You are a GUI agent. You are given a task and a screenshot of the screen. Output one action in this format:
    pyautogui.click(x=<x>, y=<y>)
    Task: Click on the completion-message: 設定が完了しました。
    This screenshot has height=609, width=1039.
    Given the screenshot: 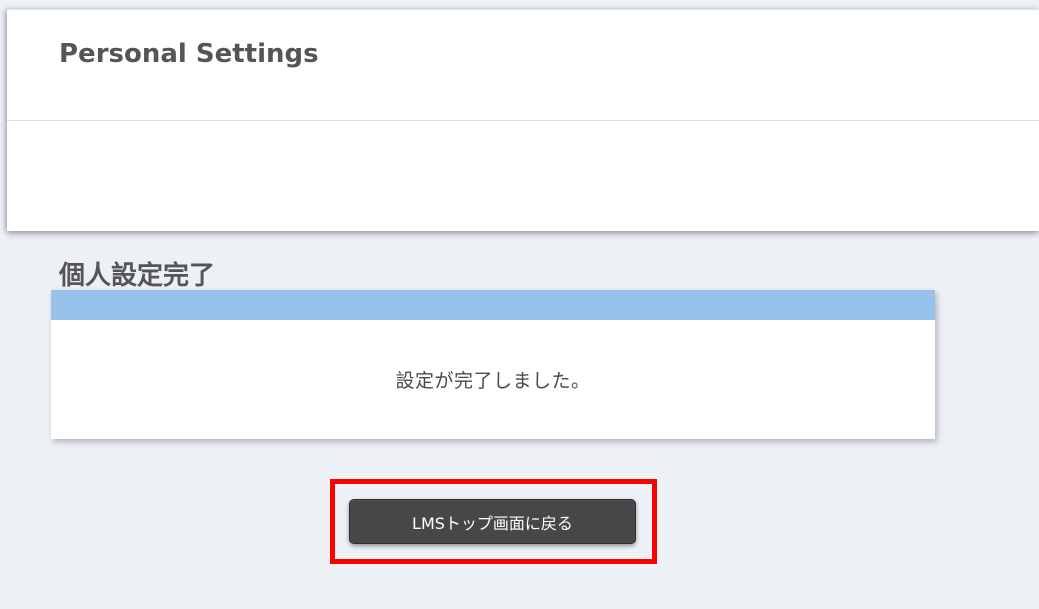 What is the action you would take?
    pyautogui.click(x=493, y=381)
    